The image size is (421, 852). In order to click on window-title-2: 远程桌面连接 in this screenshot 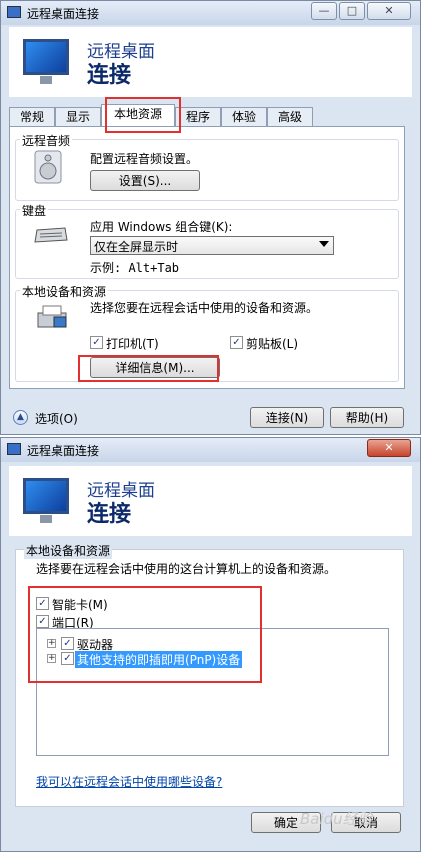, I will do `click(63, 451)`.